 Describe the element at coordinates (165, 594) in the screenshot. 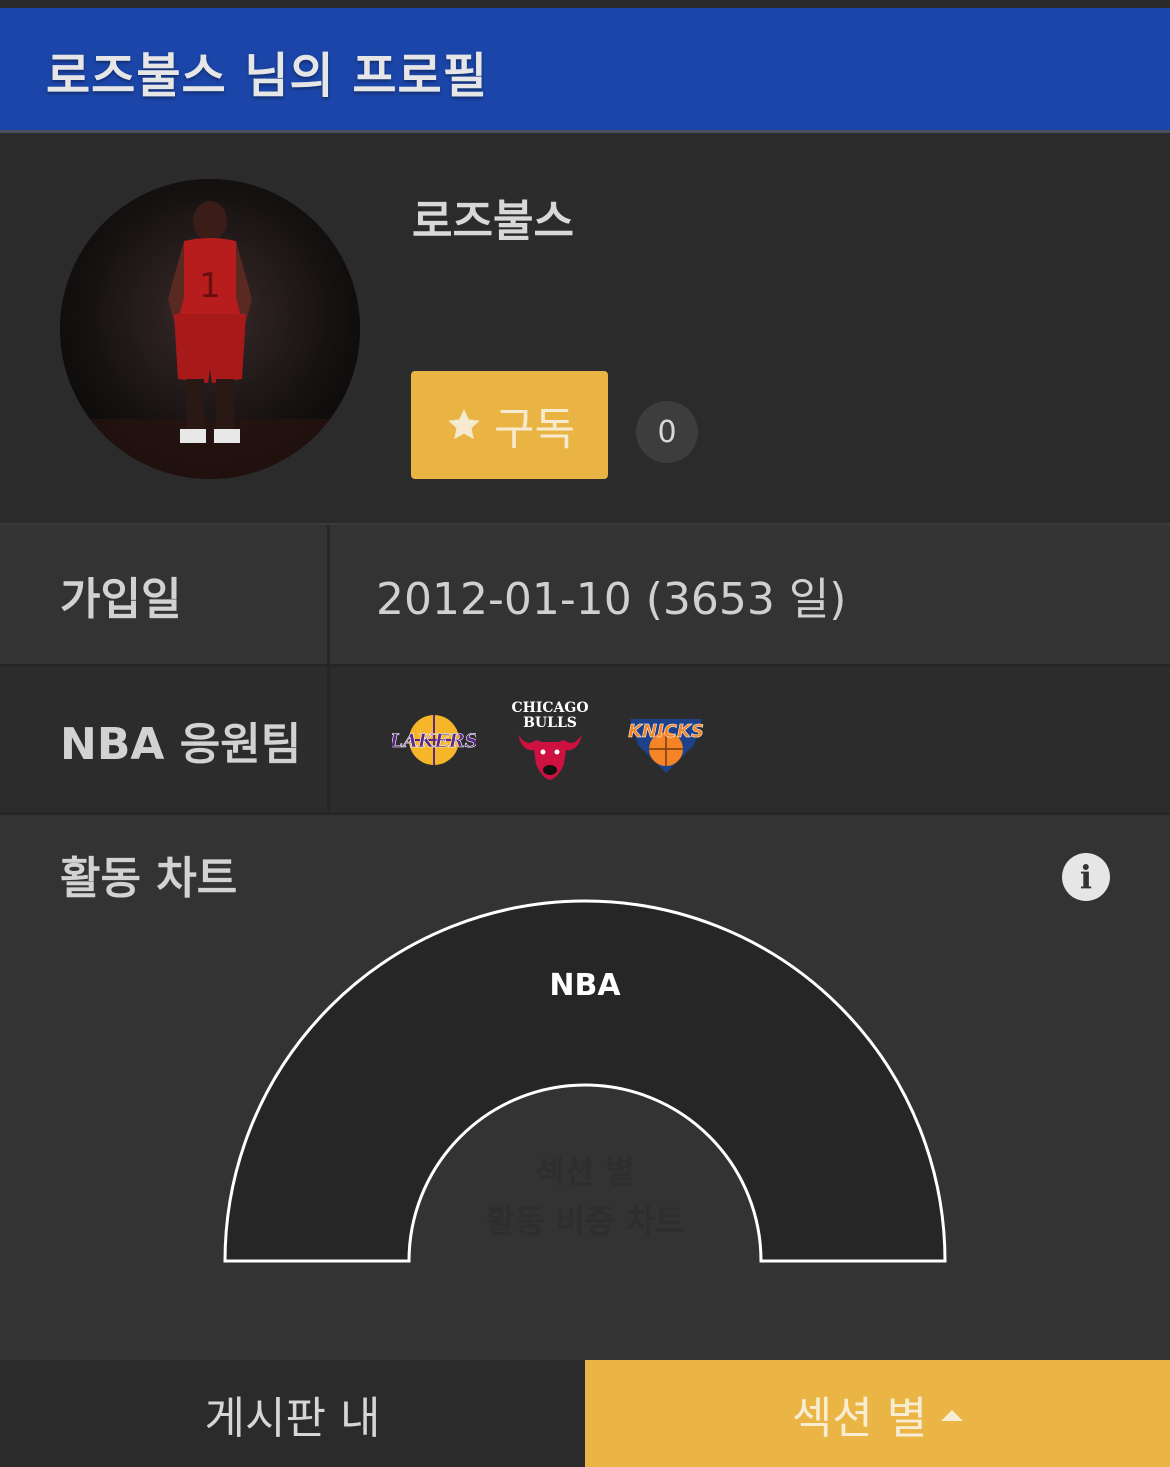

I see `join-date-label: 가입일` at that location.